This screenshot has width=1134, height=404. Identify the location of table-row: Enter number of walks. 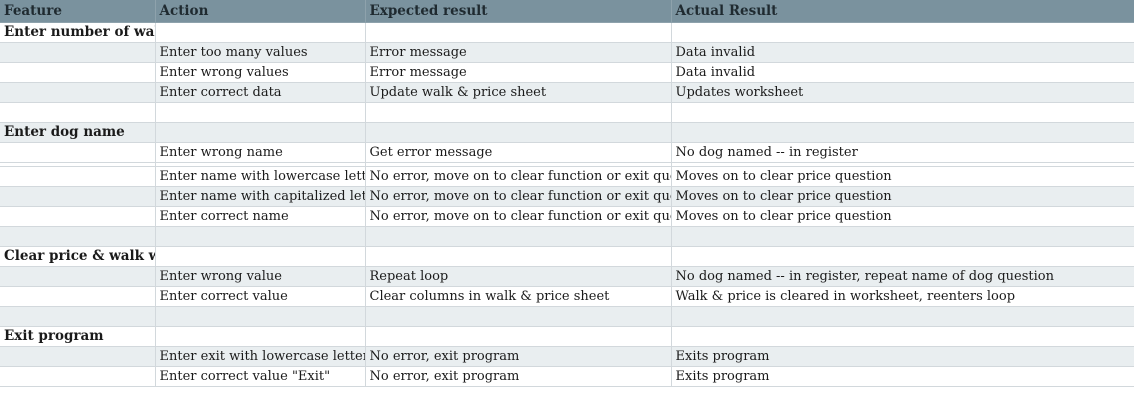
(567, 32).